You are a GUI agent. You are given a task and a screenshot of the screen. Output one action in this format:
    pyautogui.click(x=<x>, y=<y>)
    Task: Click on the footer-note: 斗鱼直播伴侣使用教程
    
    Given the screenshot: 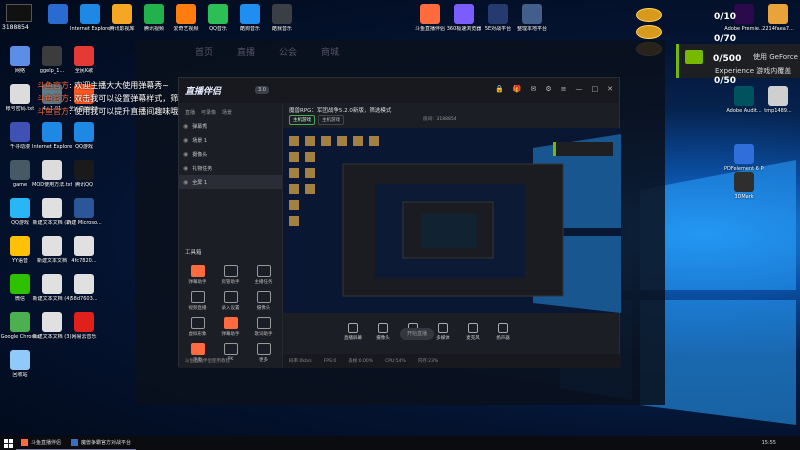 What is the action you would take?
    pyautogui.click(x=207, y=361)
    